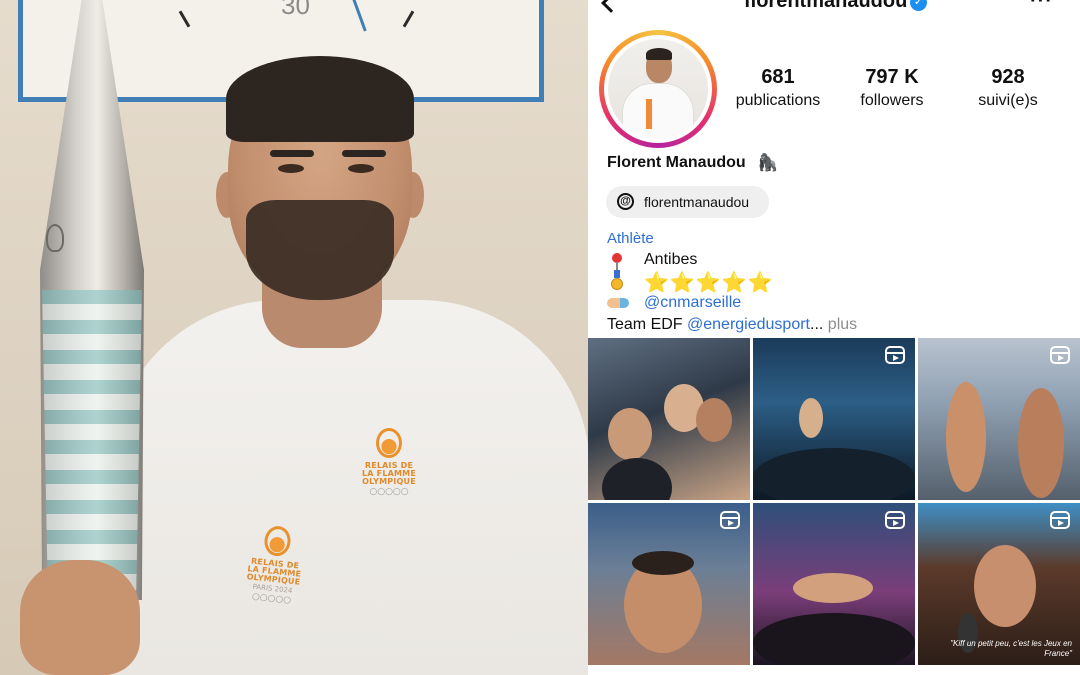 Image resolution: width=1080 pixels, height=675 pixels. Describe the element at coordinates (617, 260) in the screenshot. I see `pin-icon` at that location.